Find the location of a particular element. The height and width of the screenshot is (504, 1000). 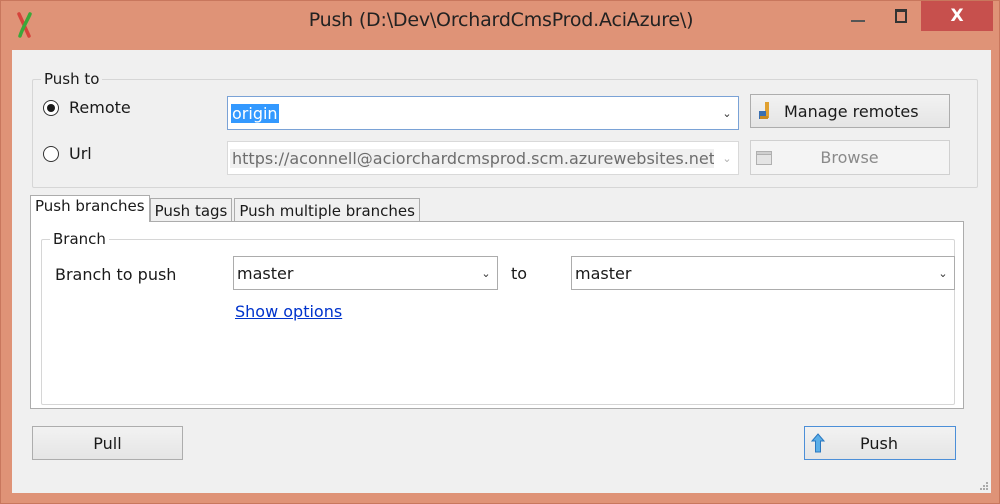

title-bar: Push (D:\Dev\OrchardCmsProd.AciAzure\) X is located at coordinates (500, 25).